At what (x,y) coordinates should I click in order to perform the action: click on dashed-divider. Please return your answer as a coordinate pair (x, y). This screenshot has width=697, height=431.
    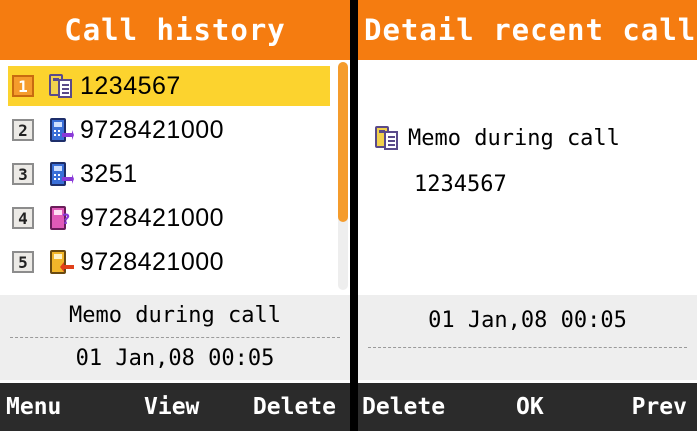
    Looking at the image, I should click on (527, 347).